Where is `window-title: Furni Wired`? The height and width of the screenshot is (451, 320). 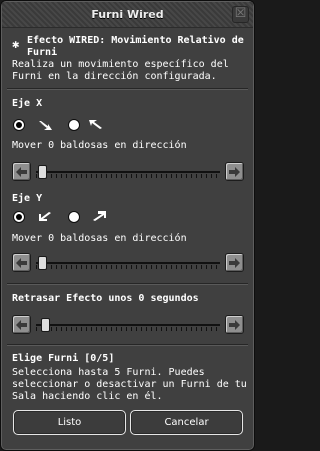
window-title: Furni Wired is located at coordinates (127, 14).